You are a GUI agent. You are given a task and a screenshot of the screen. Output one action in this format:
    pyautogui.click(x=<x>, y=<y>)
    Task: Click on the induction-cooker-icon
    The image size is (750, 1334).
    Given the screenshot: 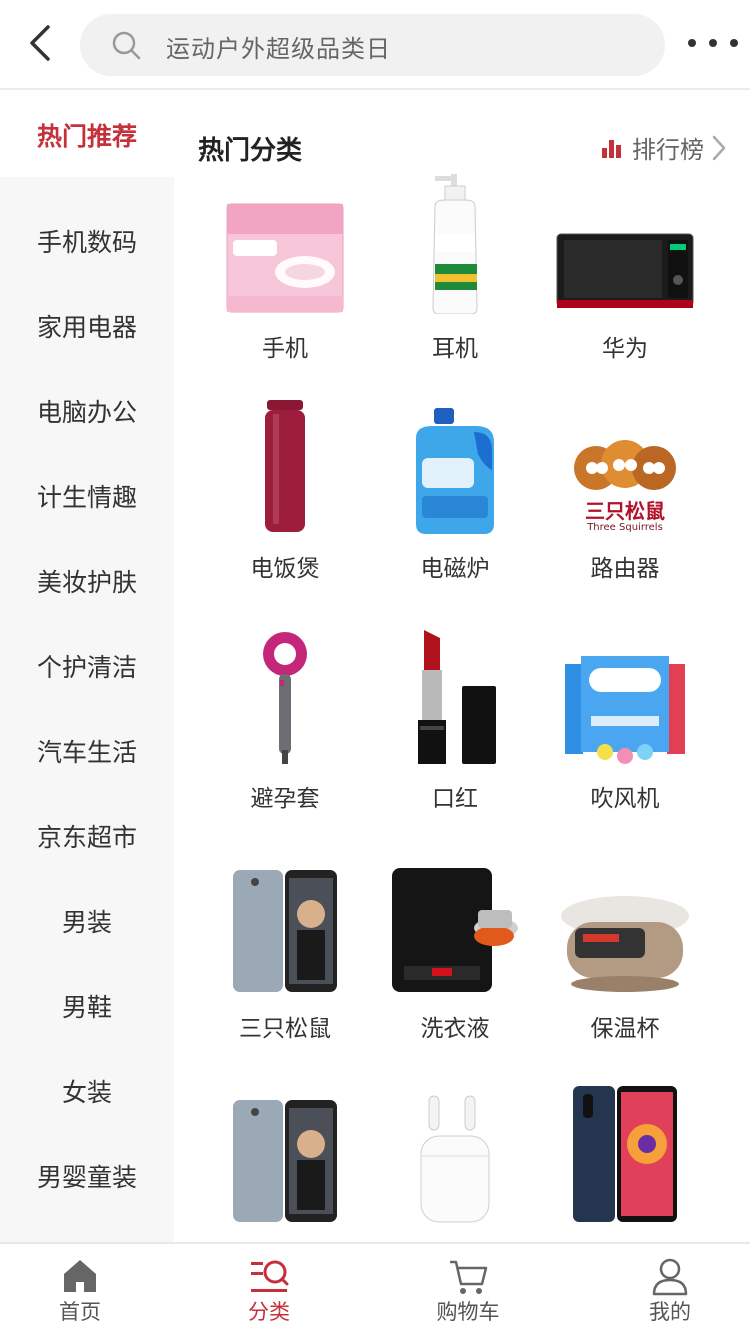 What is the action you would take?
    pyautogui.click(x=455, y=929)
    